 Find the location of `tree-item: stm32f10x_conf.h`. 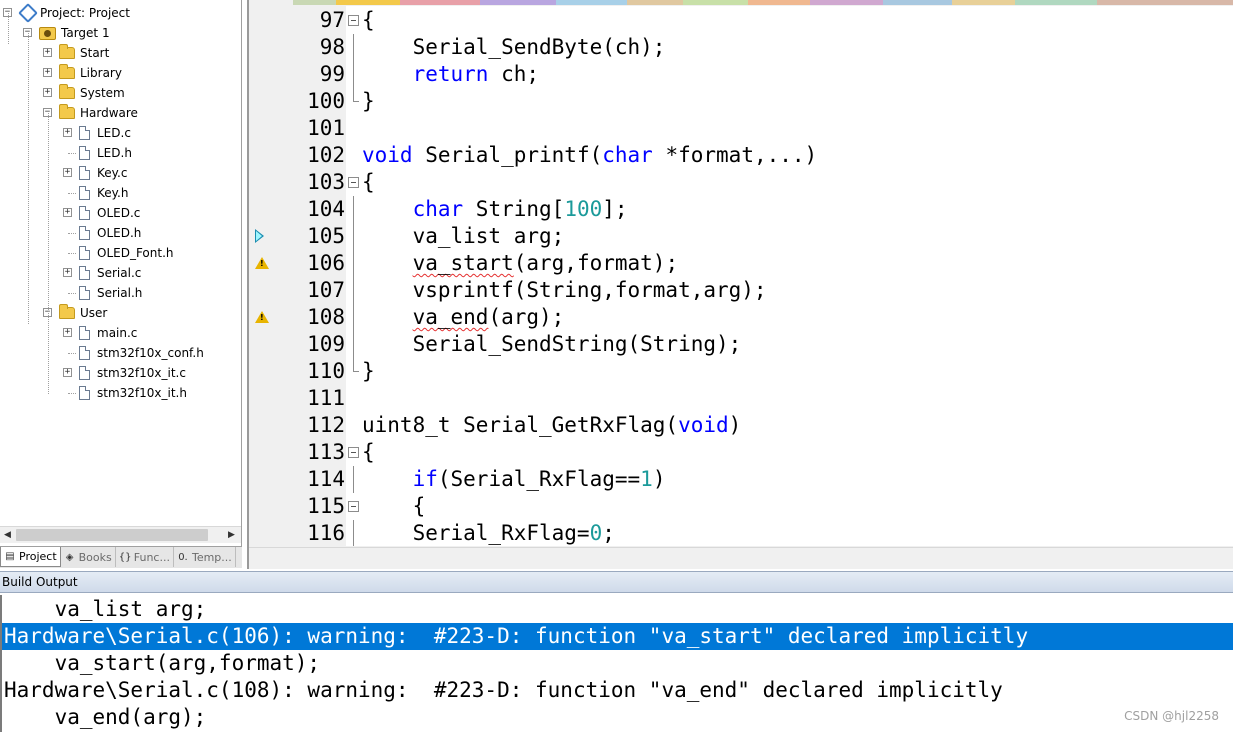

tree-item: stm32f10x_conf.h is located at coordinates (141, 353).